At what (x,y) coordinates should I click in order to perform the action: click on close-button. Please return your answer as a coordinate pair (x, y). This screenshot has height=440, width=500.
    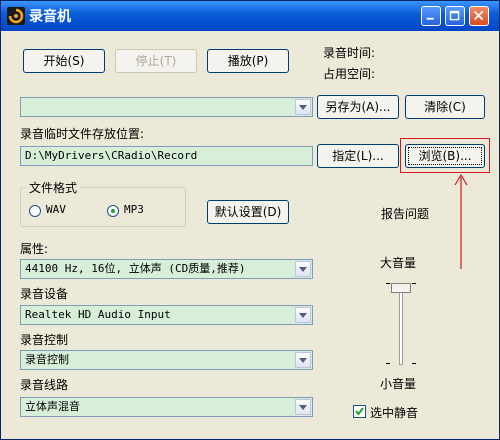
    Looking at the image, I should click on (479, 16).